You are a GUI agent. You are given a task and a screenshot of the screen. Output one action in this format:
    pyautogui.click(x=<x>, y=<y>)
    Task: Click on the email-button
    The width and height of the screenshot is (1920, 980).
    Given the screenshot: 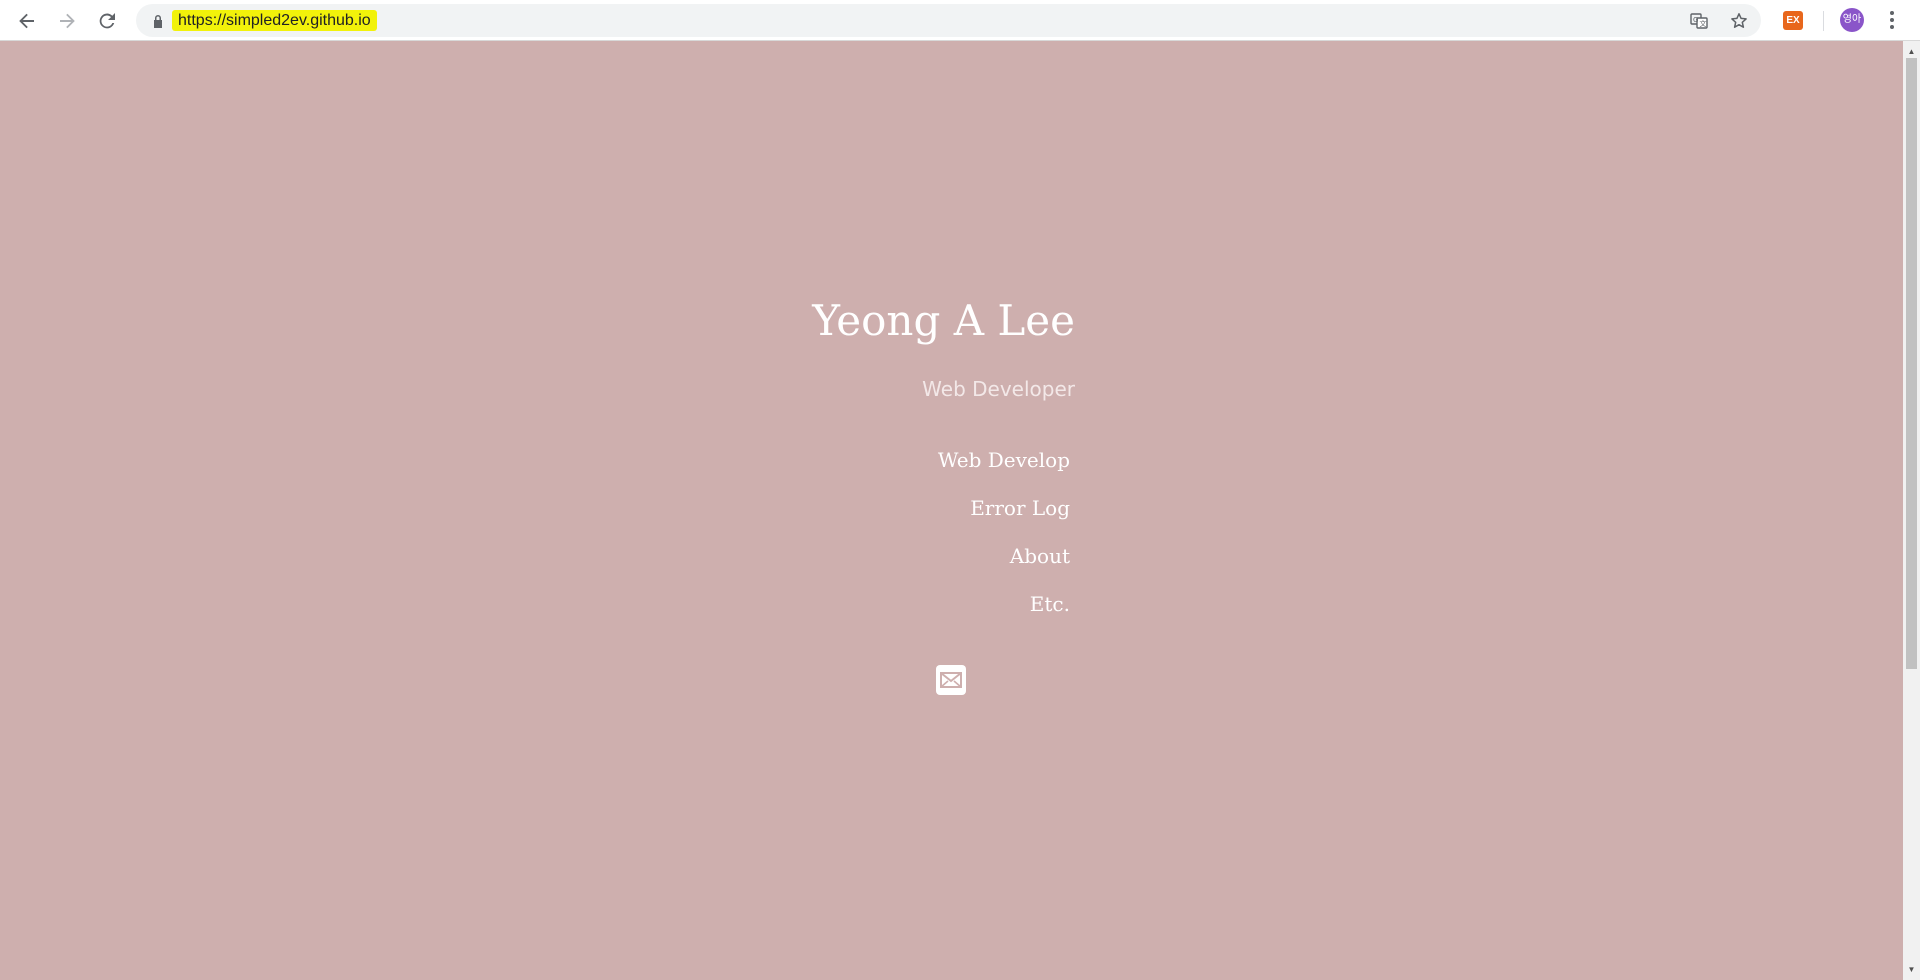 What is the action you would take?
    pyautogui.click(x=951, y=680)
    